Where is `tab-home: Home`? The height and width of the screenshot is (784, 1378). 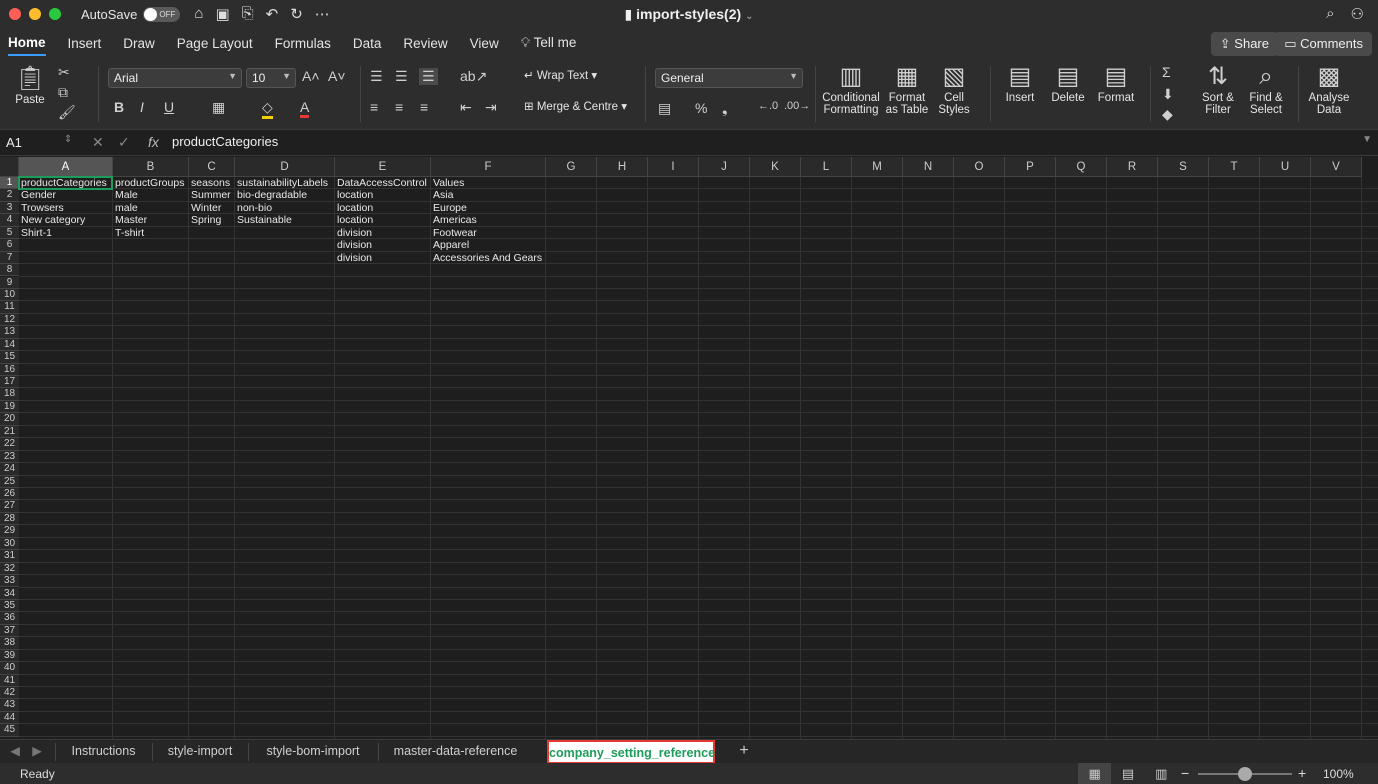
tab-home: Home is located at coordinates (27, 43).